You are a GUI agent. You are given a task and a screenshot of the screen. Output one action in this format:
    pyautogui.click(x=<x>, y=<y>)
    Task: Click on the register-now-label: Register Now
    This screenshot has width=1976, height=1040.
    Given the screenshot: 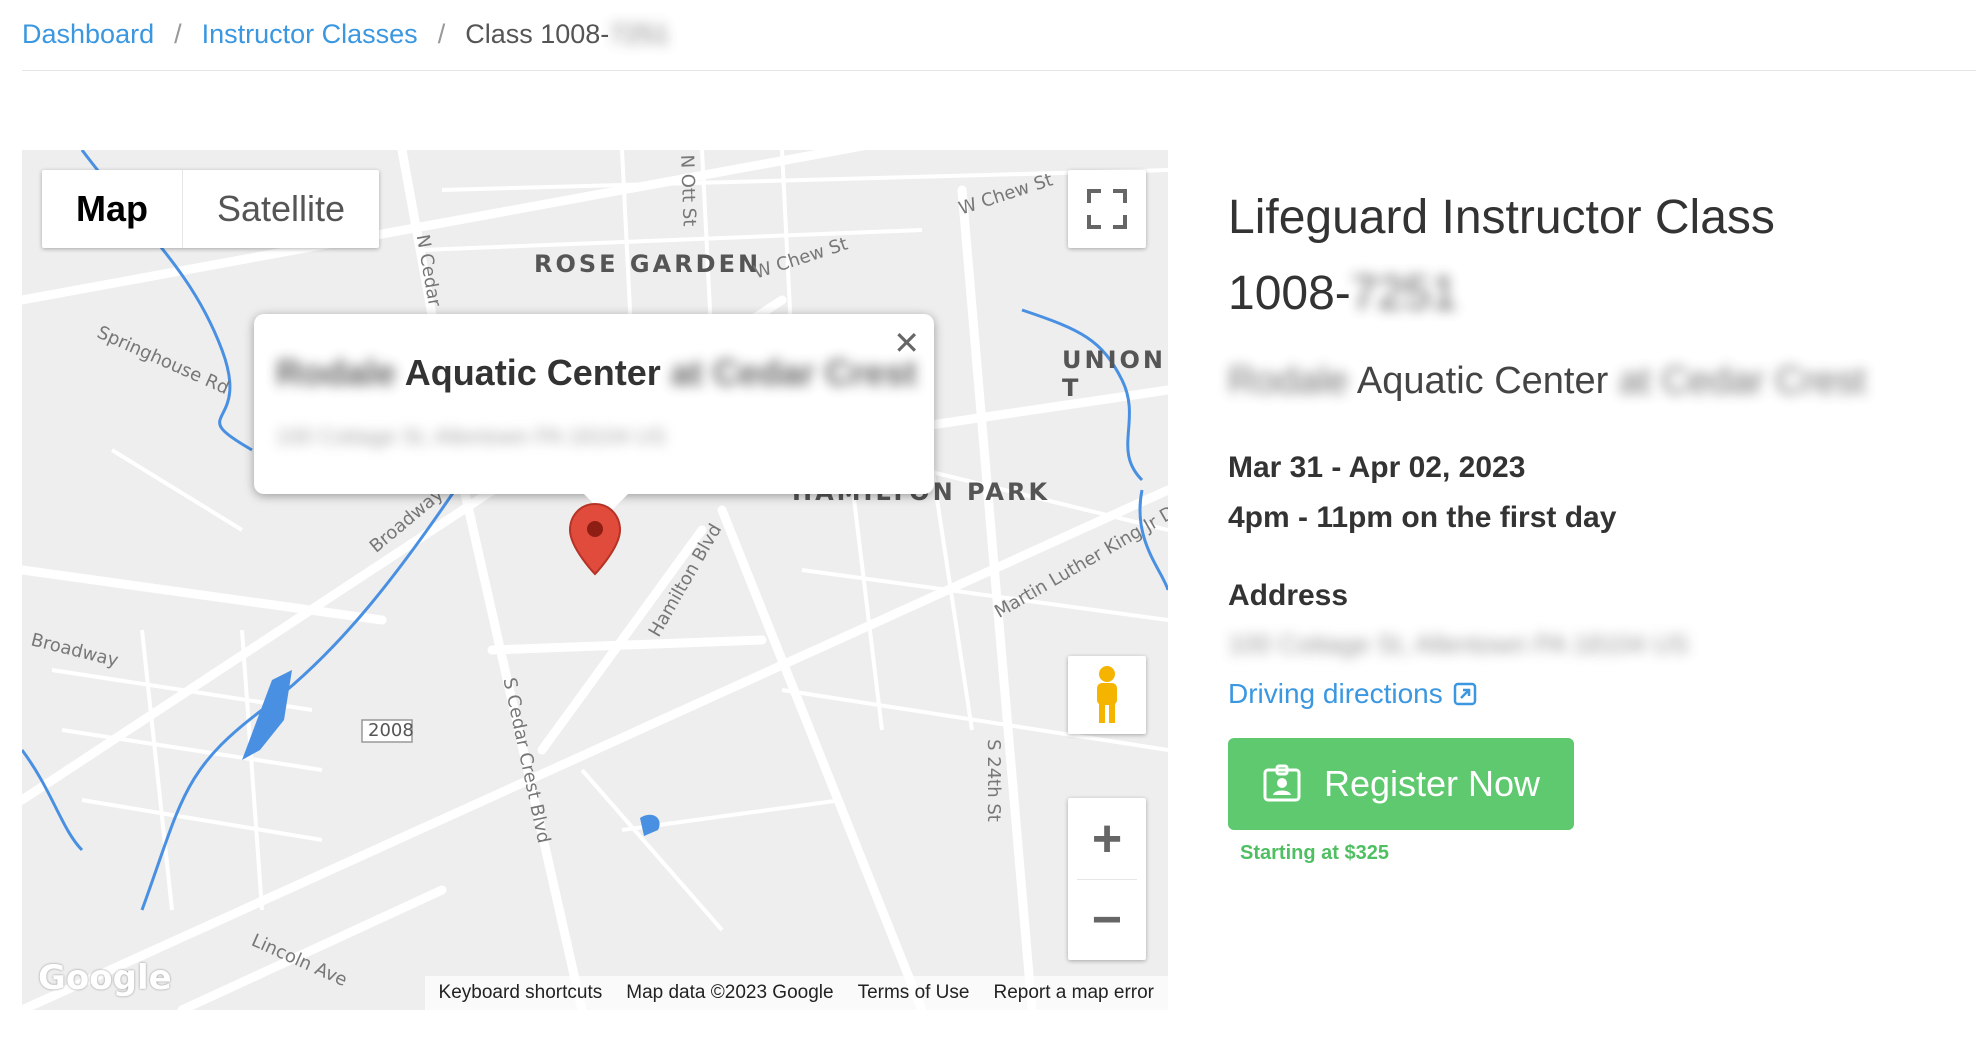 What is the action you would take?
    pyautogui.click(x=1432, y=783)
    